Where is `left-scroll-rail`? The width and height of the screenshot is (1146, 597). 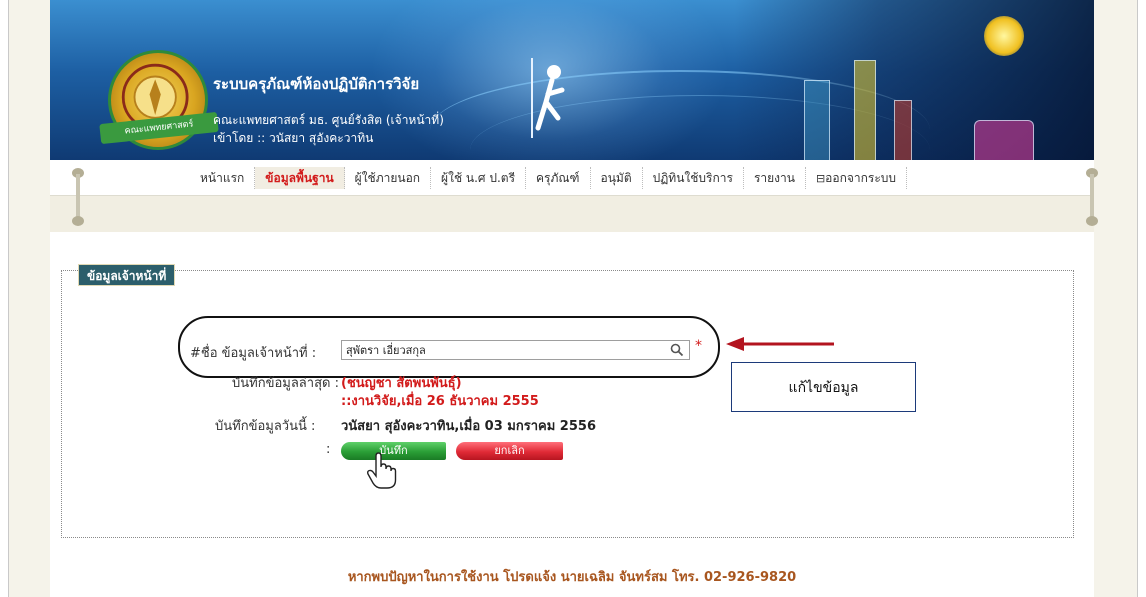 left-scroll-rail is located at coordinates (78, 196).